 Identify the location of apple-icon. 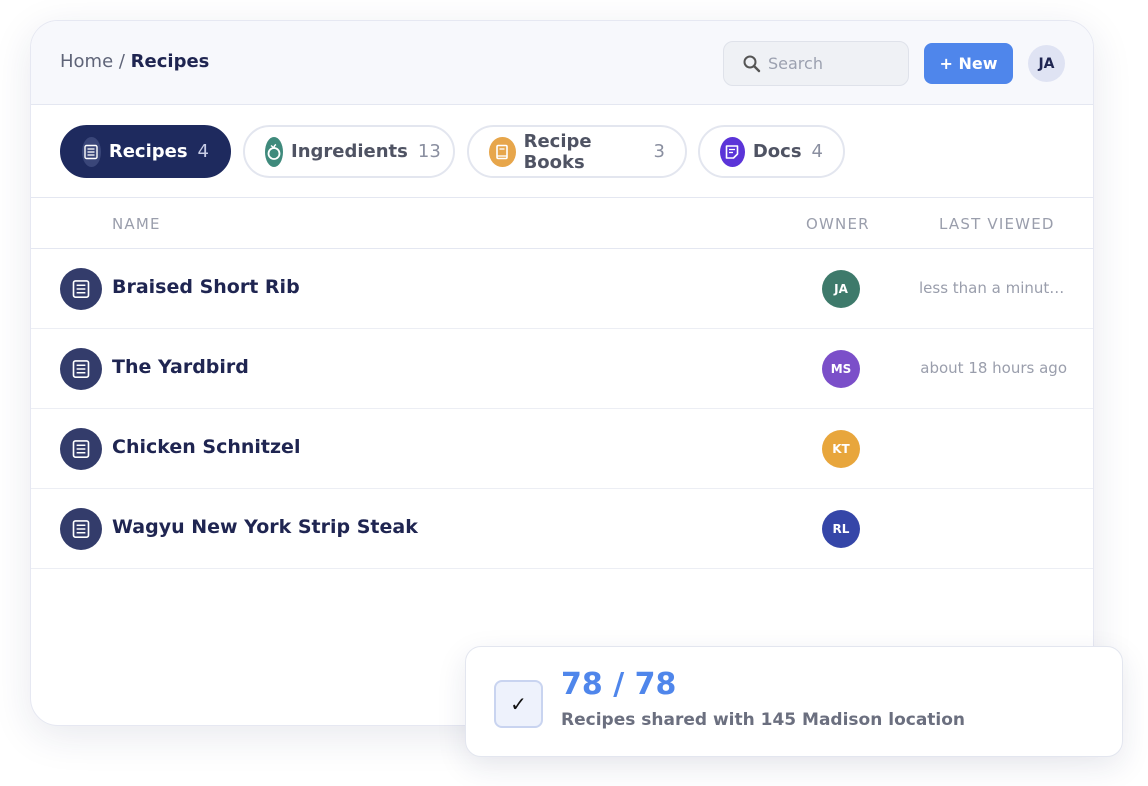
(274, 151).